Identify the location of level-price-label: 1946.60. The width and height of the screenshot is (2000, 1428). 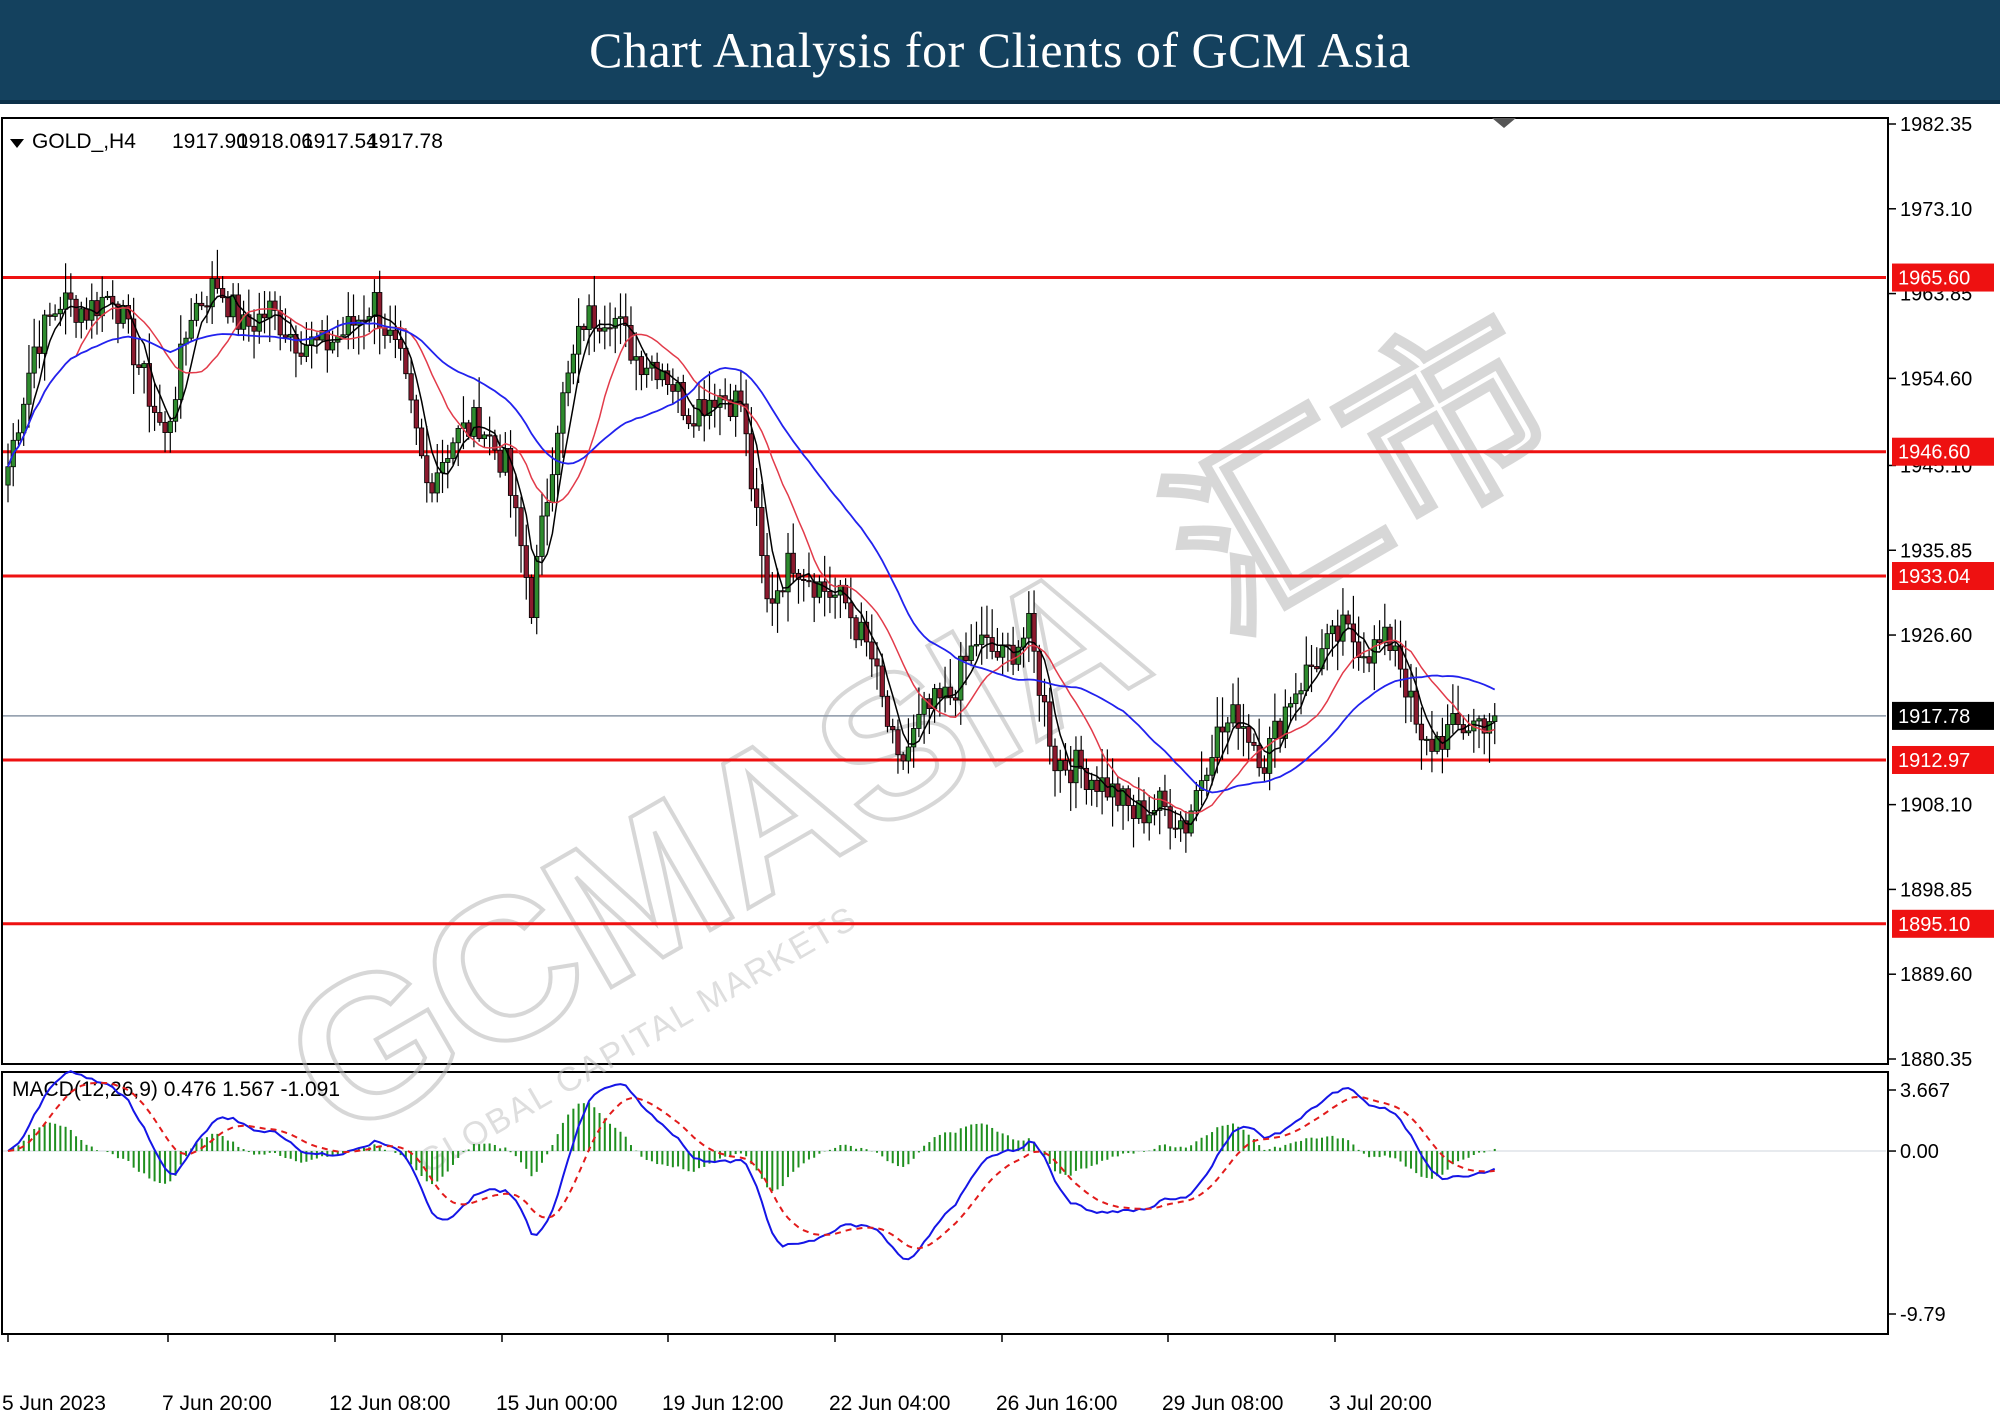
(1934, 453).